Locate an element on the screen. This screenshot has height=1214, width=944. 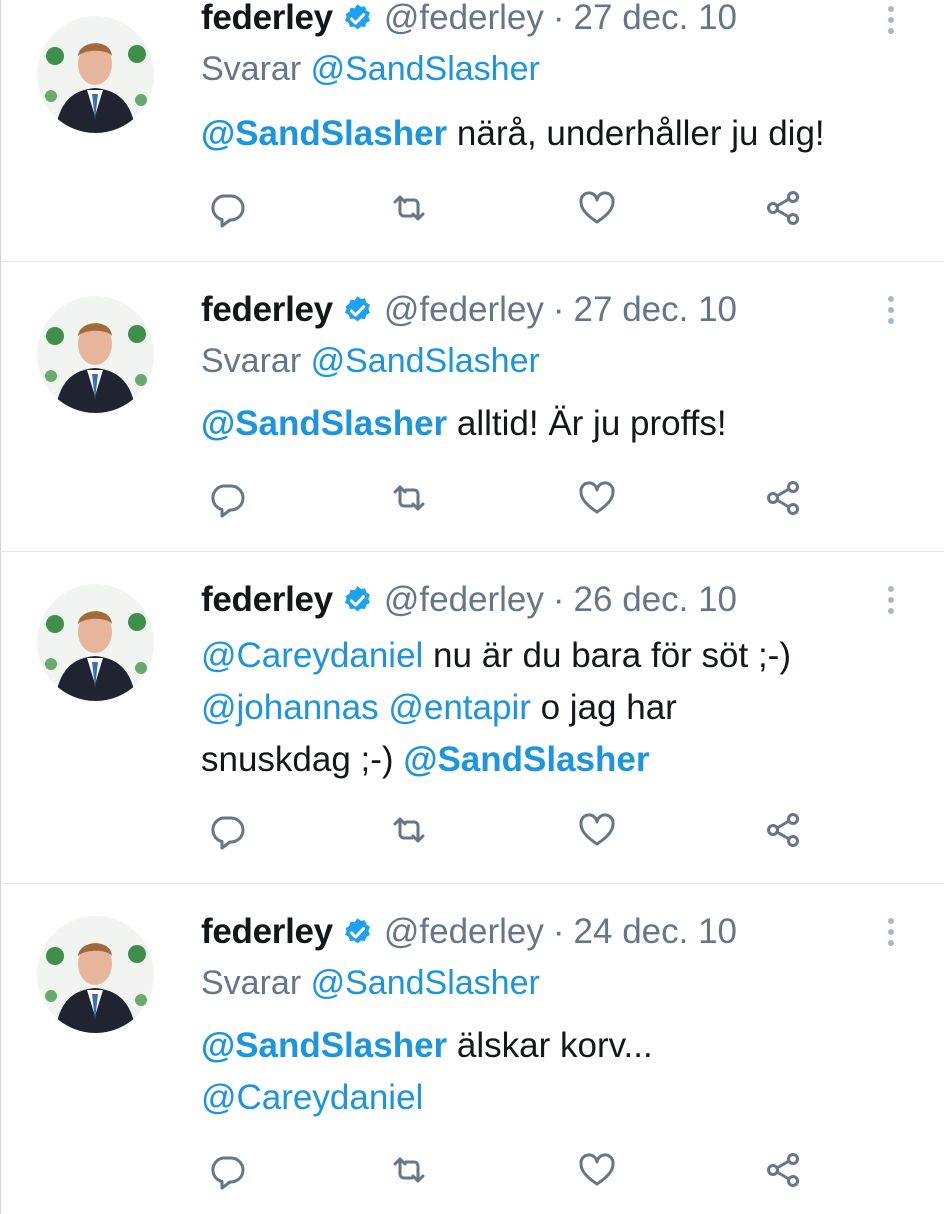
tweet-text-segment: snuskdag ;-) is located at coordinates (302, 759).